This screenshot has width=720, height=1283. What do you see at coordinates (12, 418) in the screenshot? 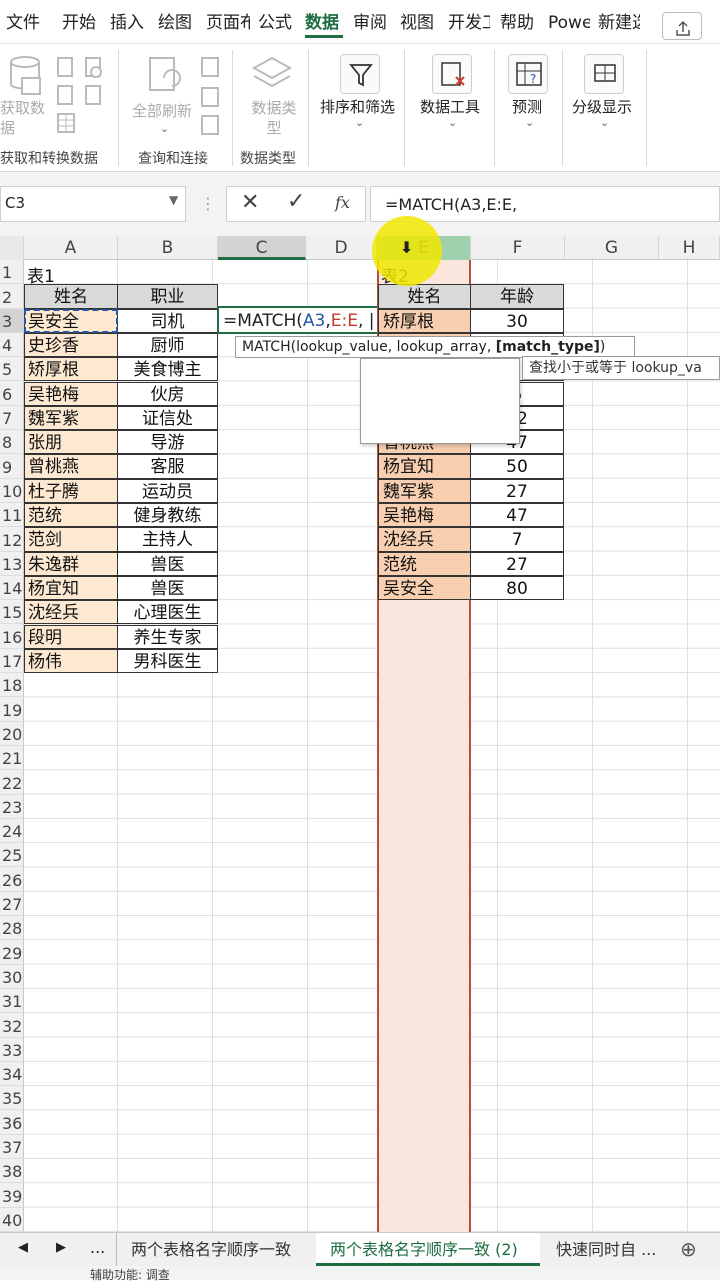
I see `row-header: 7` at bounding box center [12, 418].